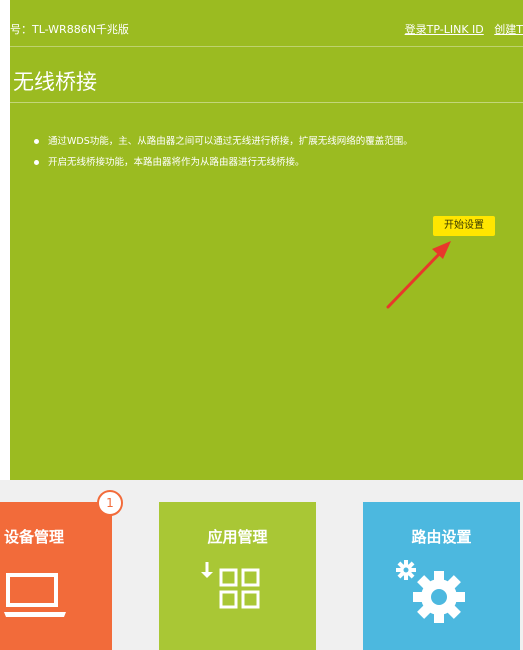 The height and width of the screenshot is (650, 523). I want to click on router-settings-tile: 路由设置, so click(441, 576).